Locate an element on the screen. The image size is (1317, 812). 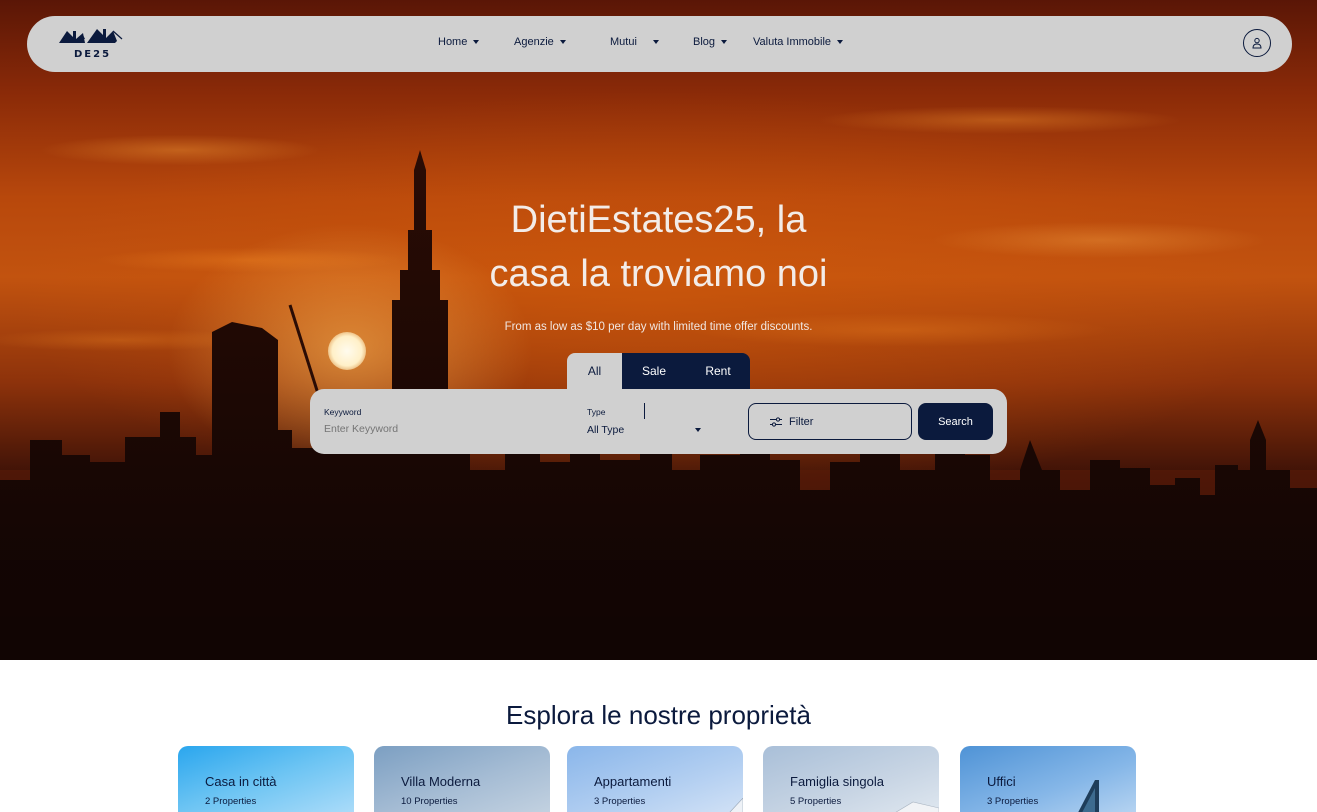
listing-type-tabs: All Sale Rent is located at coordinates (658, 371).